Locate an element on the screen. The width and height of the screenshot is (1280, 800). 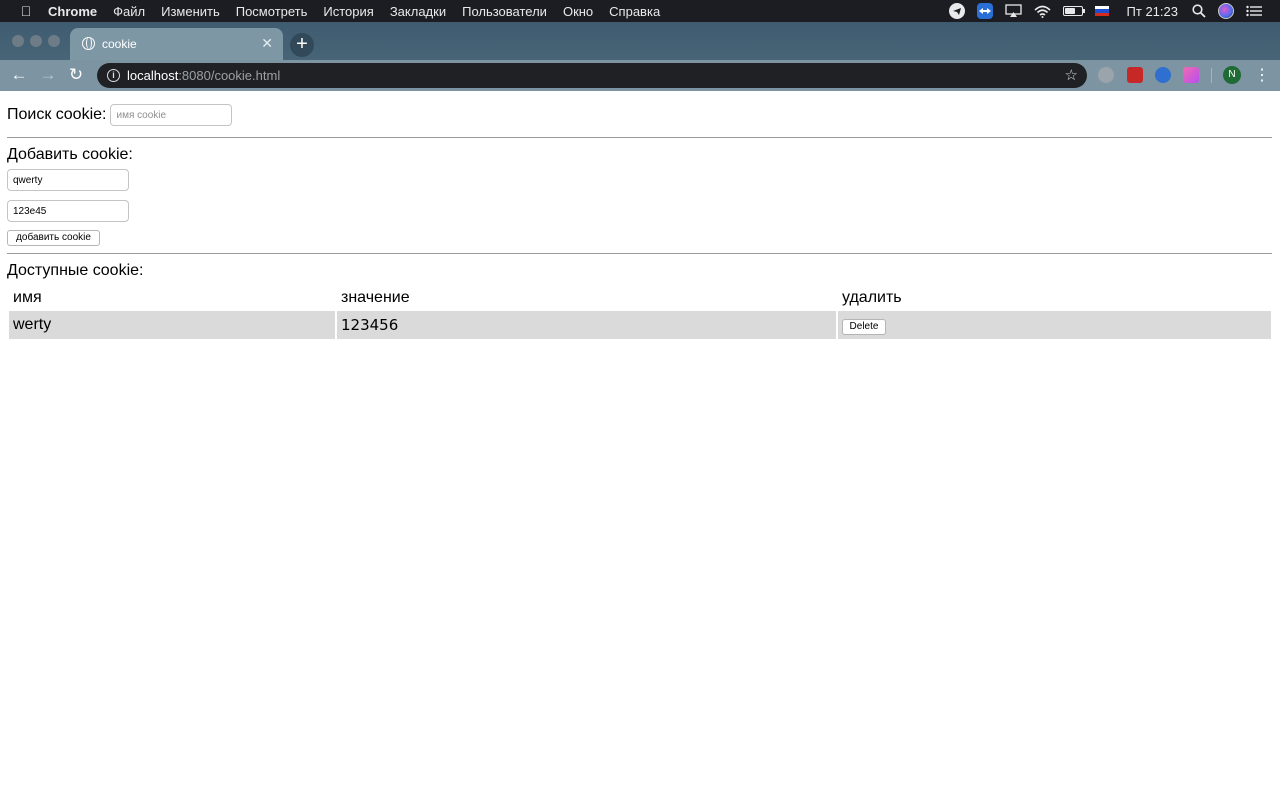
address-bar: i localhost:8080/cookie.html ☆ is located at coordinates (592, 75).